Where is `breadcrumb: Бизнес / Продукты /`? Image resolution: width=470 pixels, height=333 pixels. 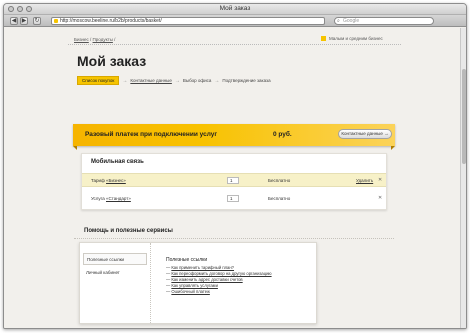 breadcrumb: Бизнес / Продукты / is located at coordinates (94, 39).